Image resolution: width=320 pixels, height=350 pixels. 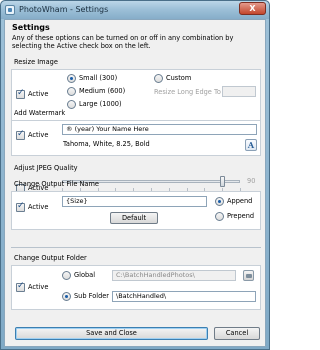 I want to click on resize-active-label: Active, so click(x=38, y=94).